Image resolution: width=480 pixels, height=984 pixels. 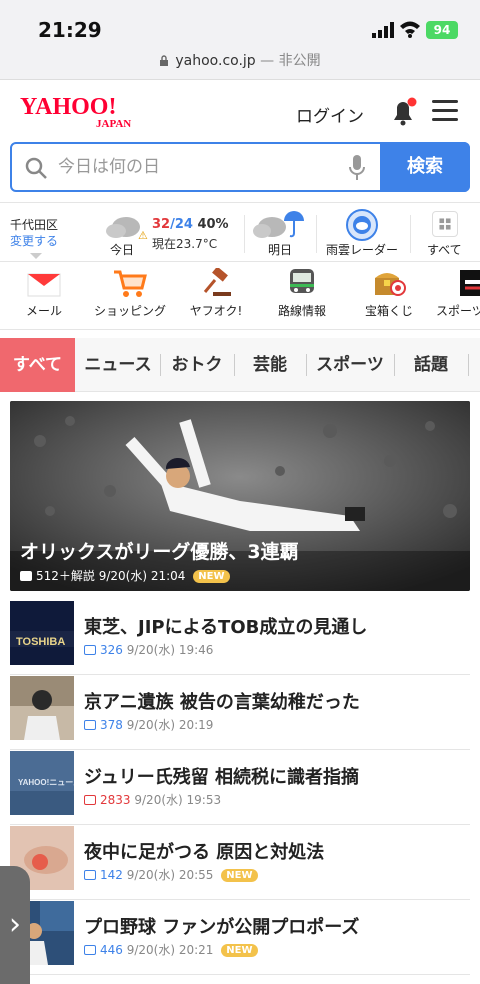 What do you see at coordinates (301, 311) in the screenshot?
I see `service-label: 路線情報` at bounding box center [301, 311].